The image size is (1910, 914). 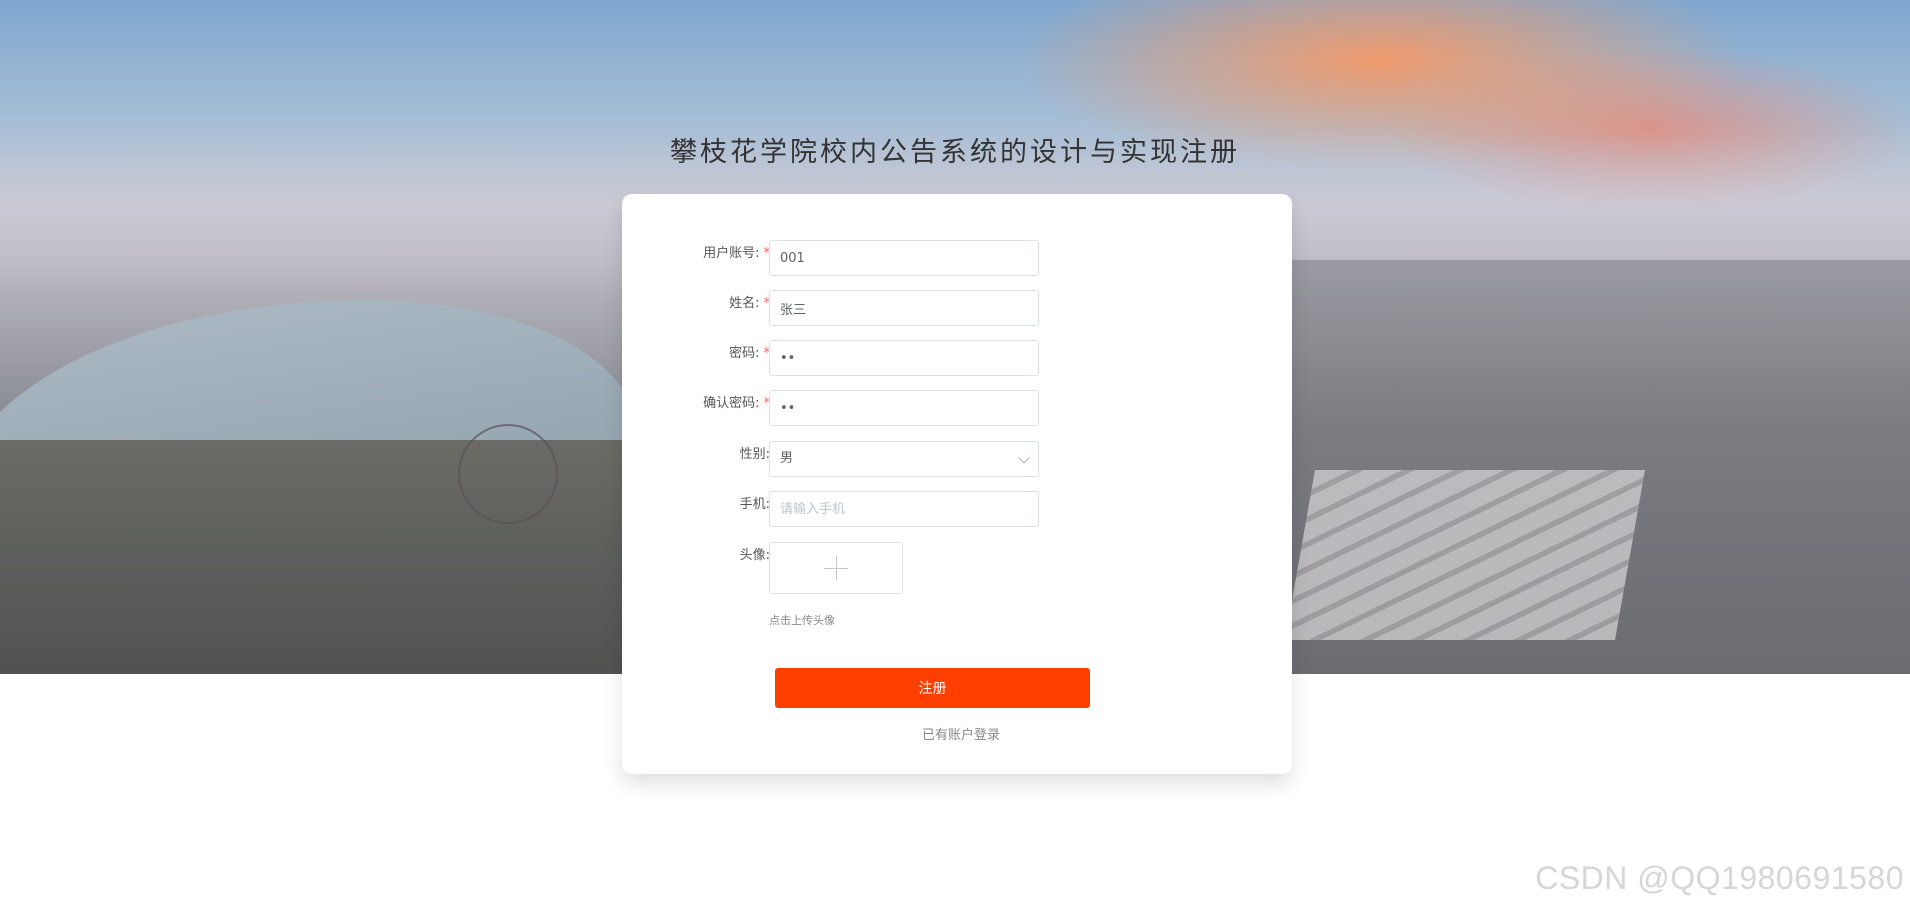 I want to click on confirm-password-row: 确认密码: *, so click(x=957, y=408).